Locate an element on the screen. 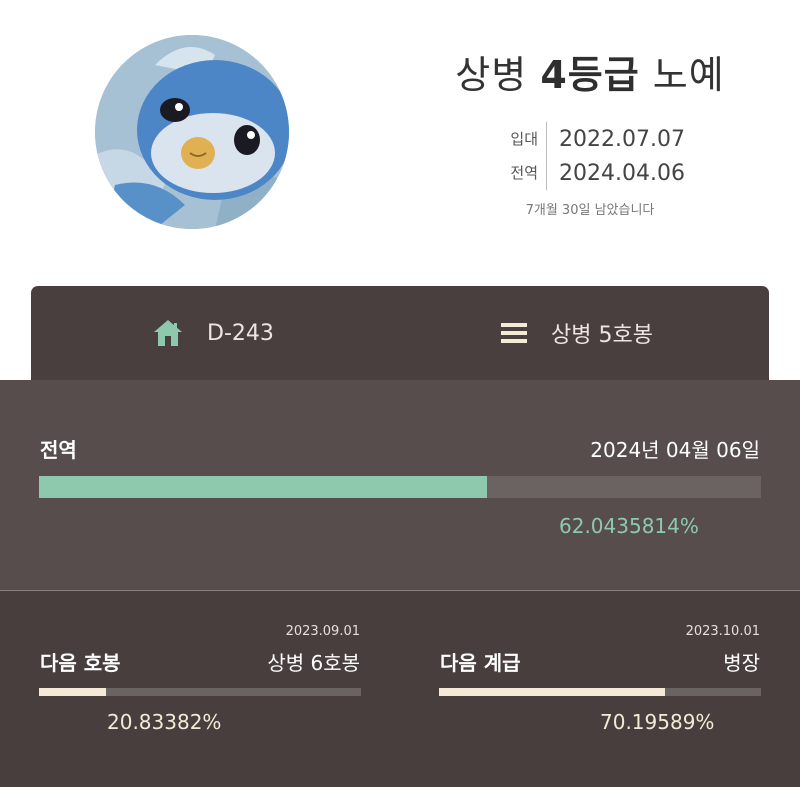  rank-prefix: 상병 is located at coordinates (491, 75).